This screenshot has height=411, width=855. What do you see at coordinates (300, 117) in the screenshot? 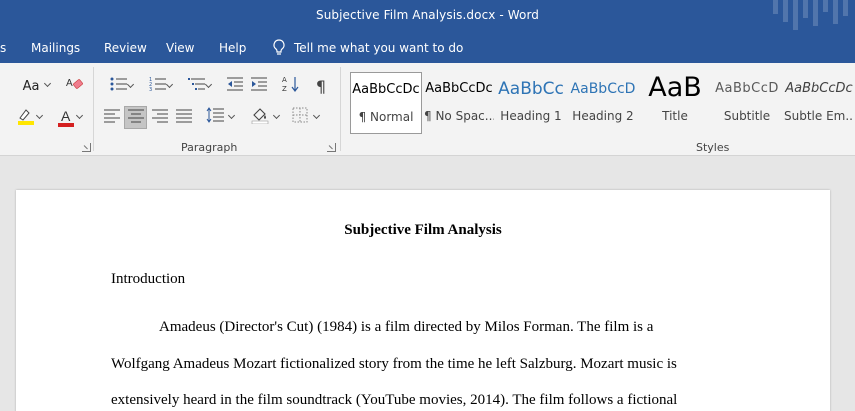
I see `borders-icon` at bounding box center [300, 117].